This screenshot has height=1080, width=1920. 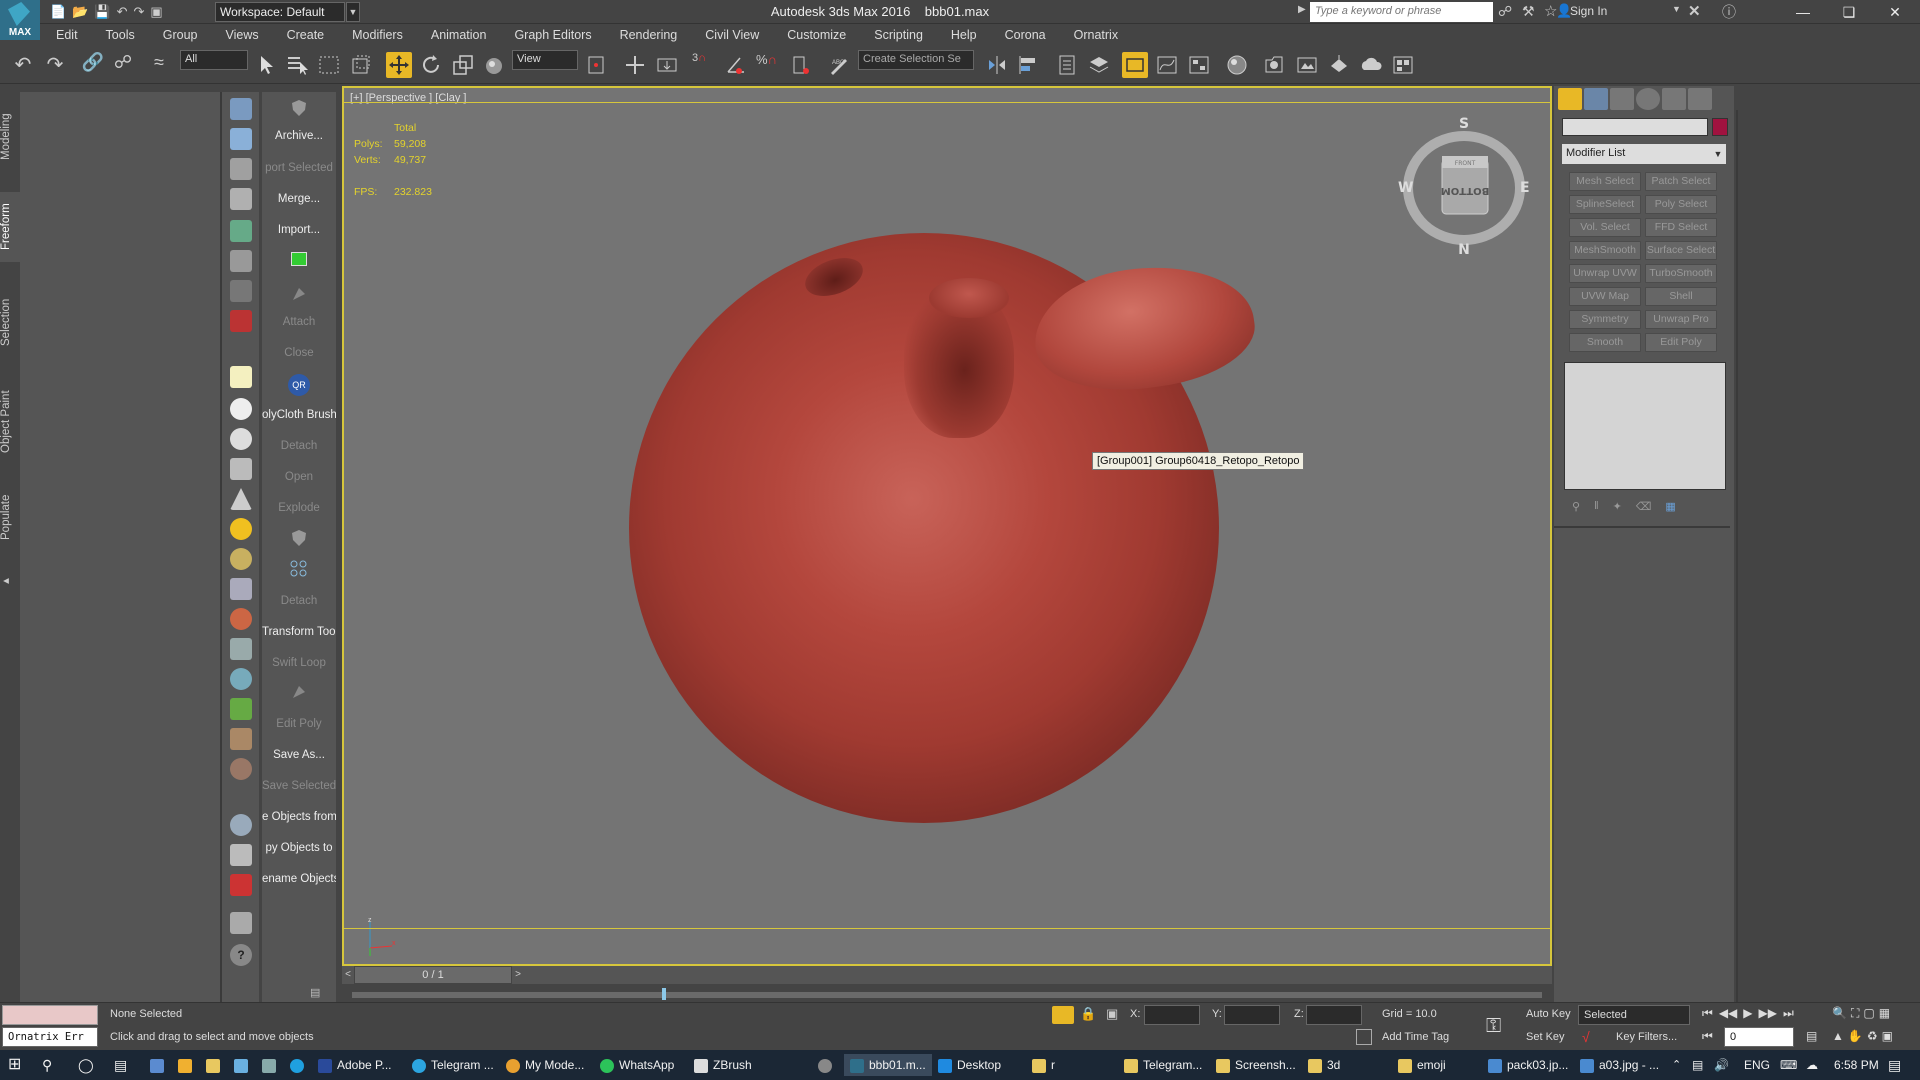 I want to click on sun-light-icon, so click(x=241, y=529).